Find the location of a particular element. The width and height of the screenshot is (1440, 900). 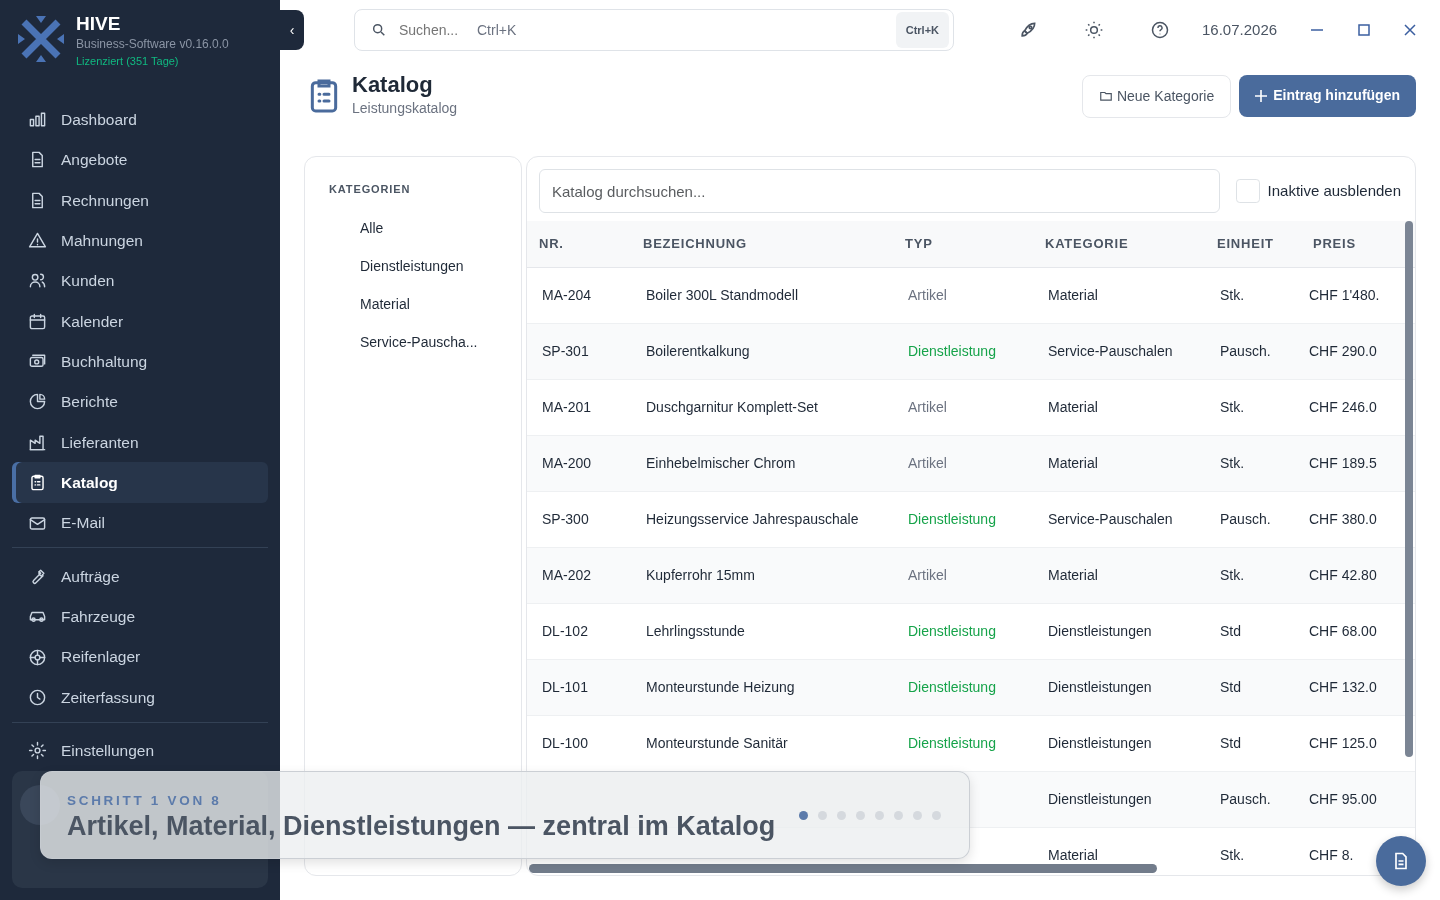

column-header: NR. is located at coordinates (579, 244).